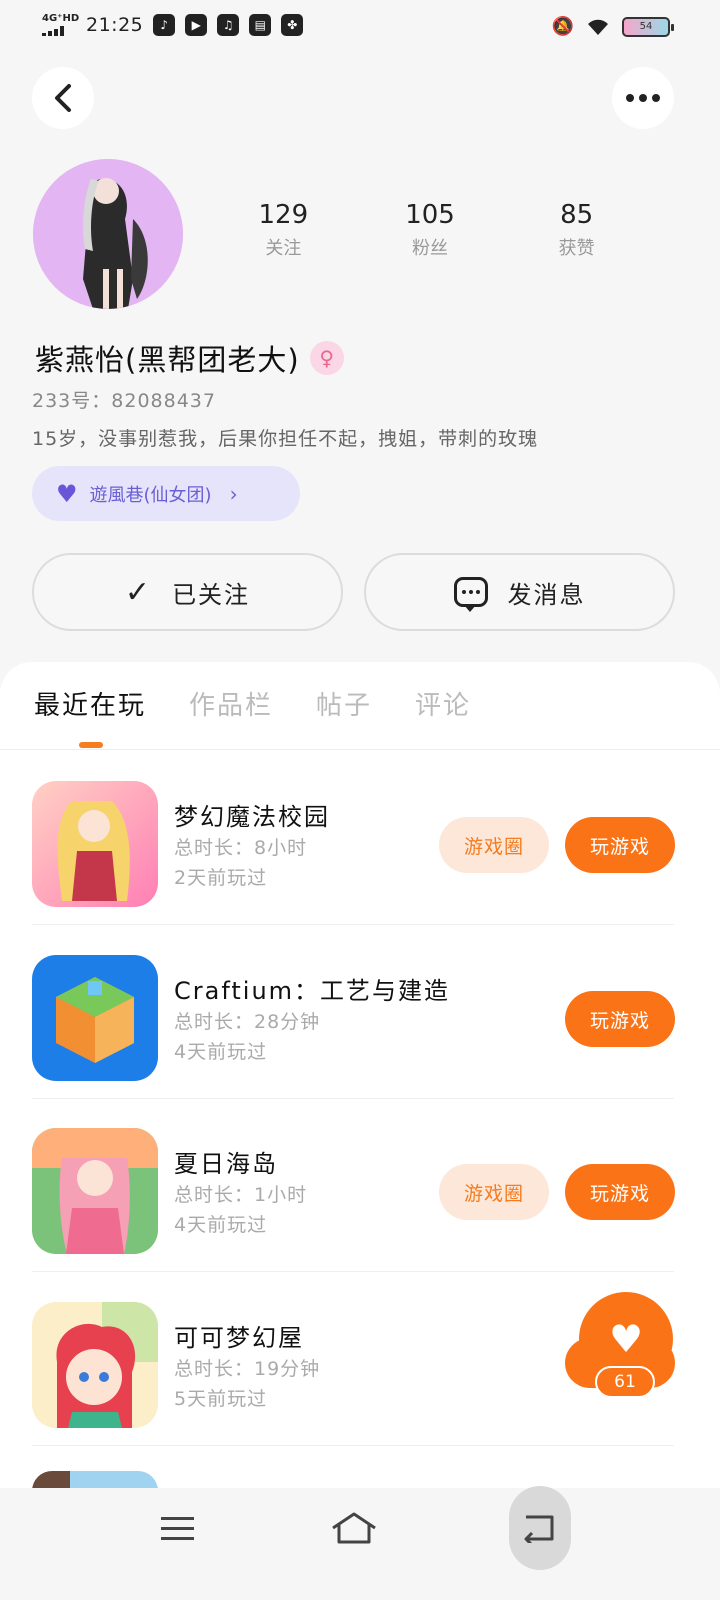  I want to click on like-floating-button: ♥ 61, so click(620, 1348).